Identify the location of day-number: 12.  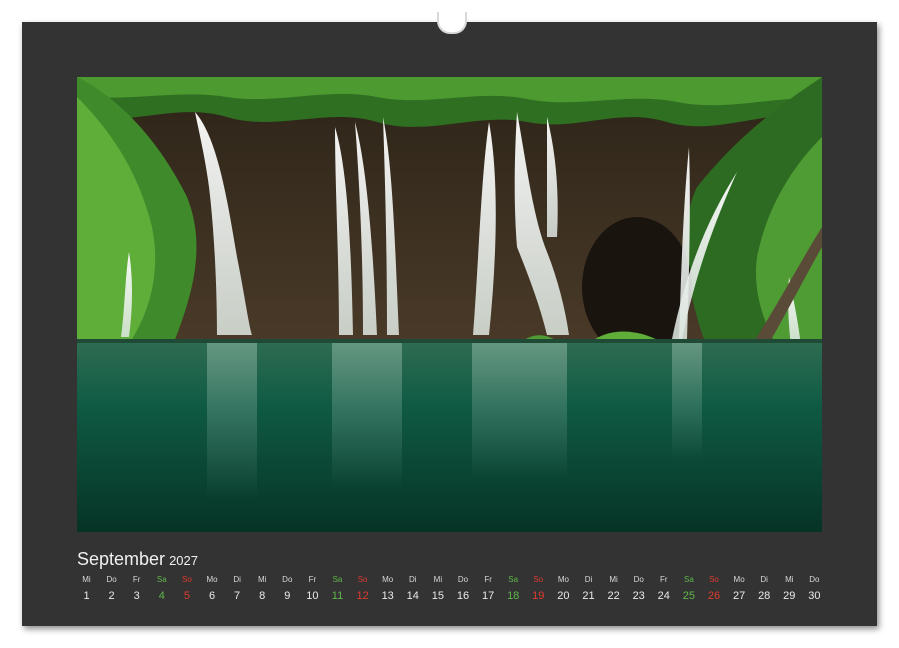
(362, 596).